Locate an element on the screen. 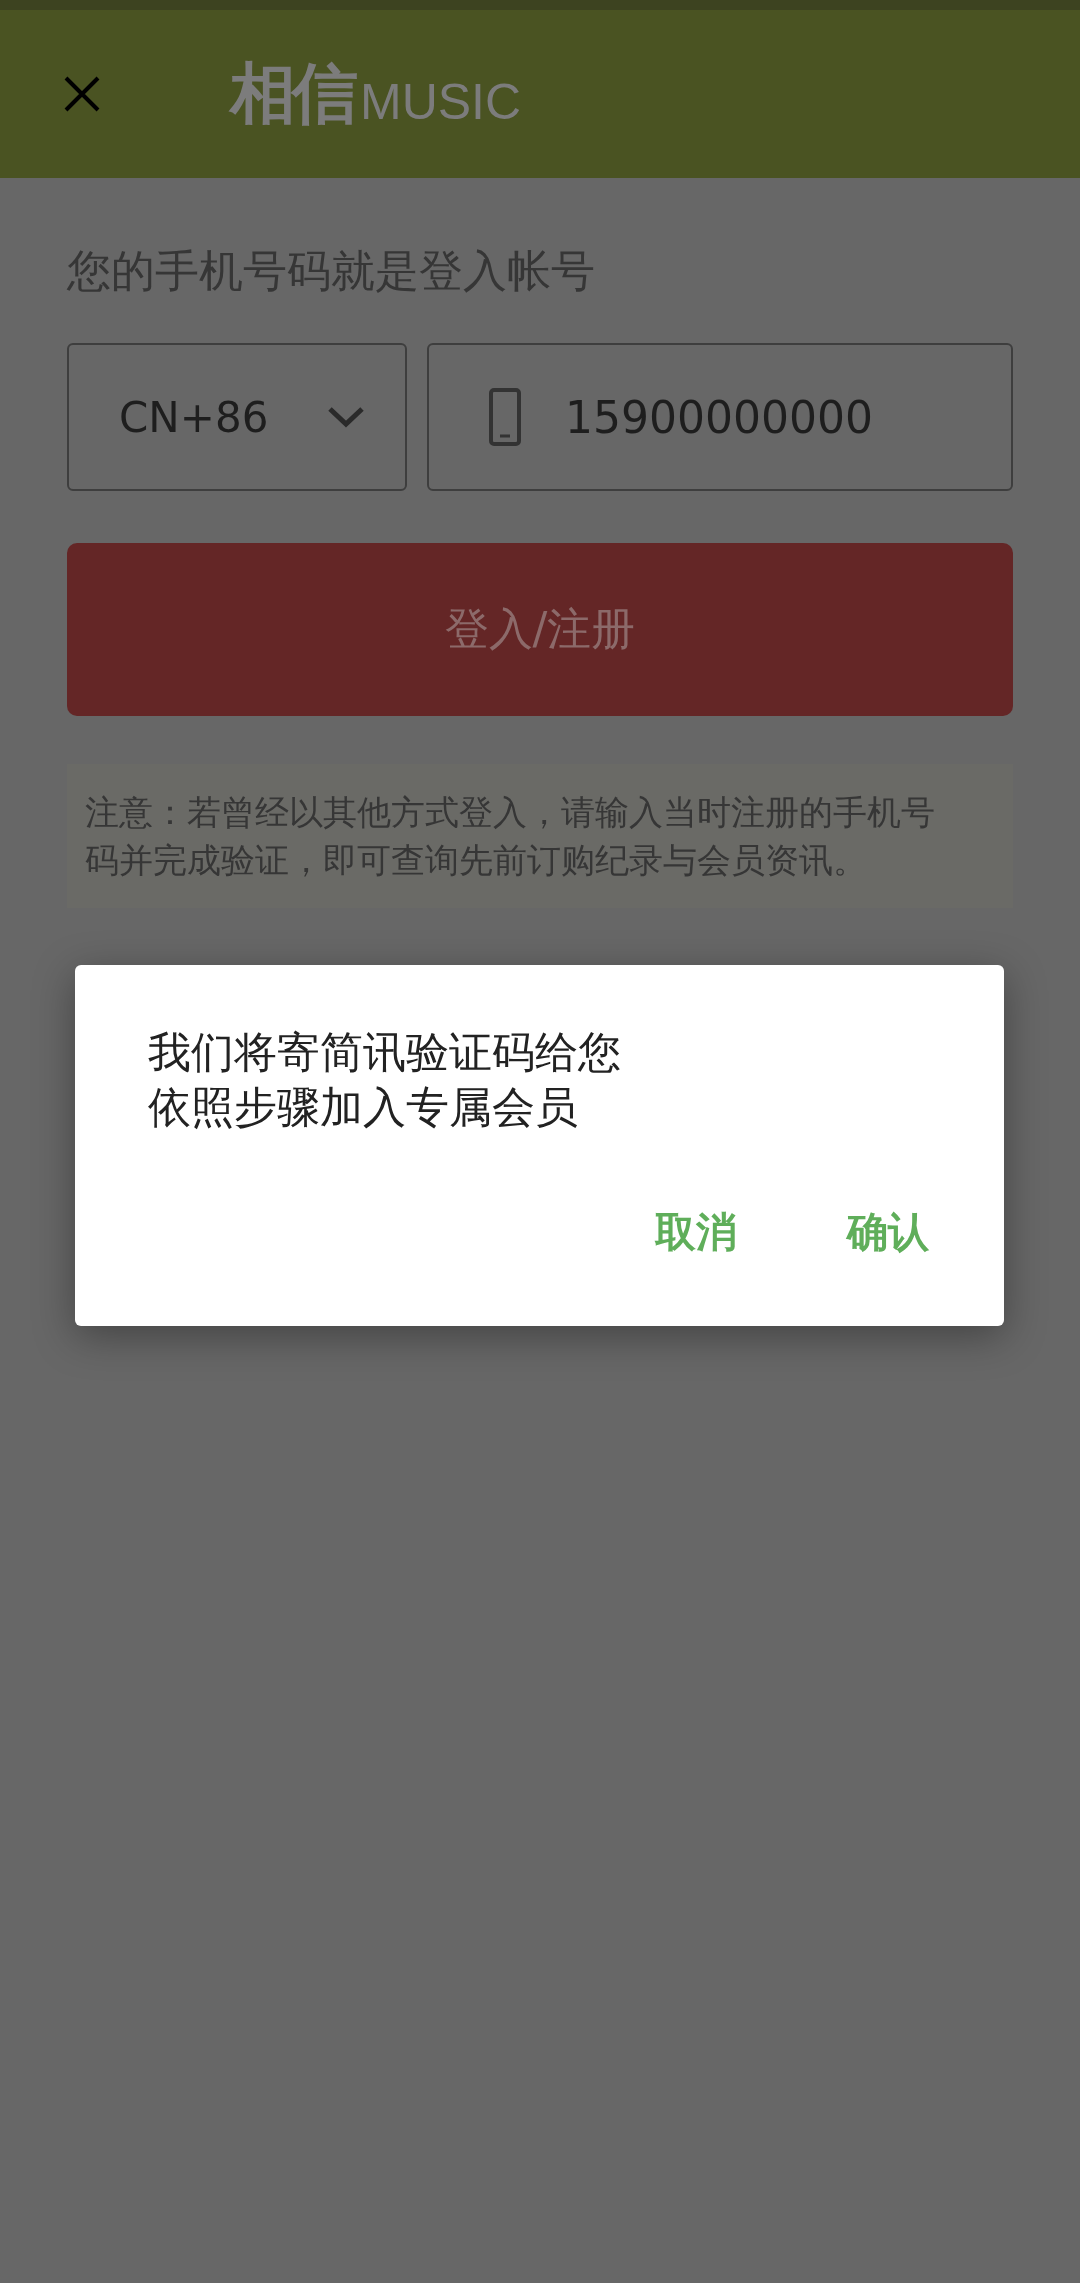  logo-mark: 相信 is located at coordinates (292, 94).